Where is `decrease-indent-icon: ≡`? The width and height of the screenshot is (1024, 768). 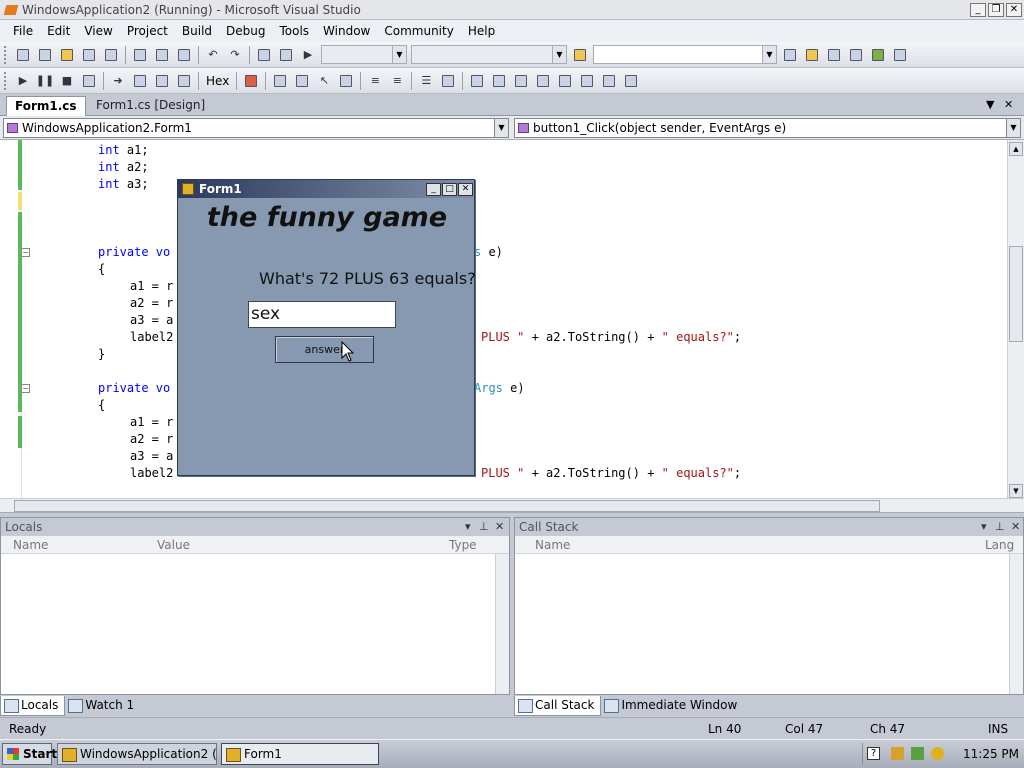
decrease-indent-icon: ≡ is located at coordinates (375, 81).